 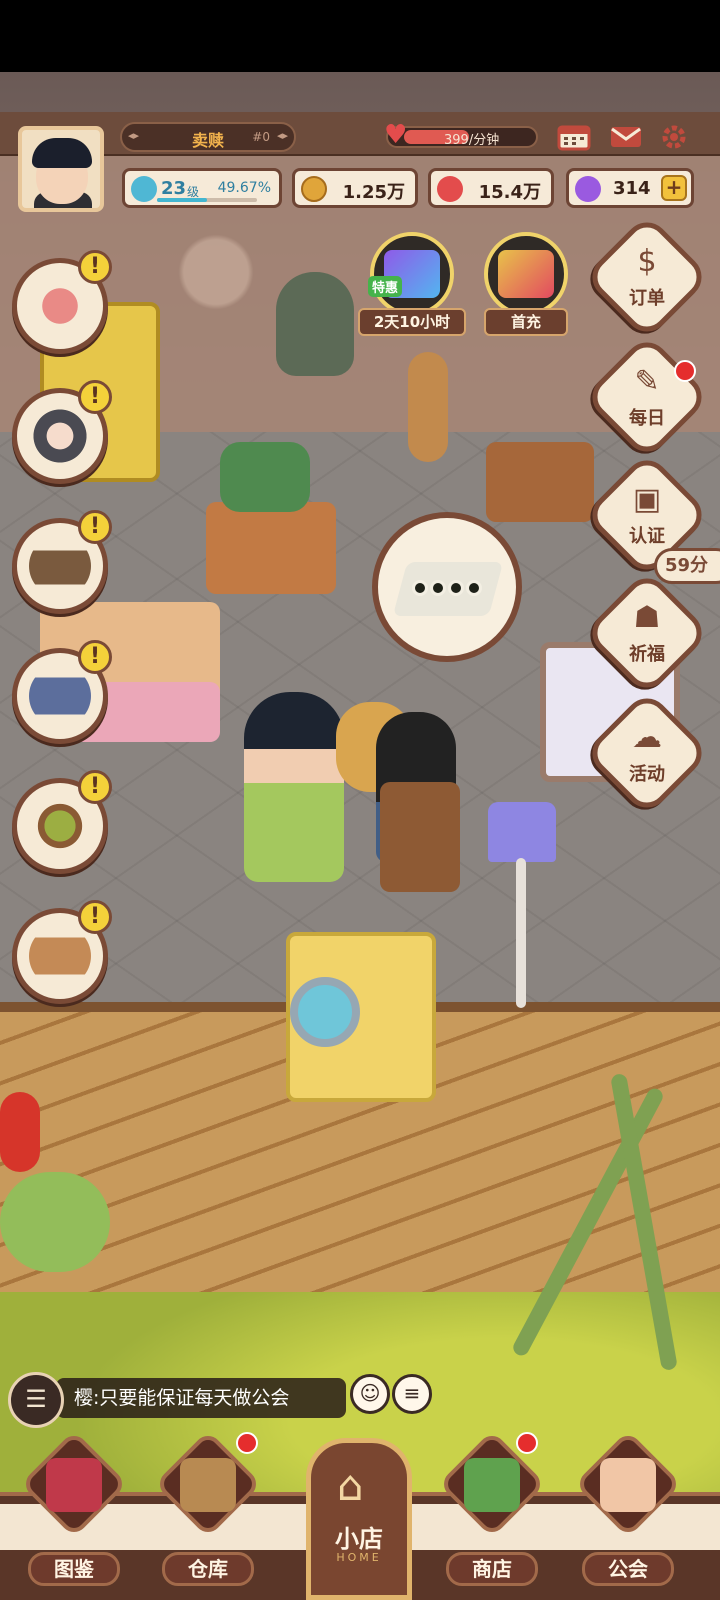 I want to click on heart-icon: ♥, so click(x=396, y=135).